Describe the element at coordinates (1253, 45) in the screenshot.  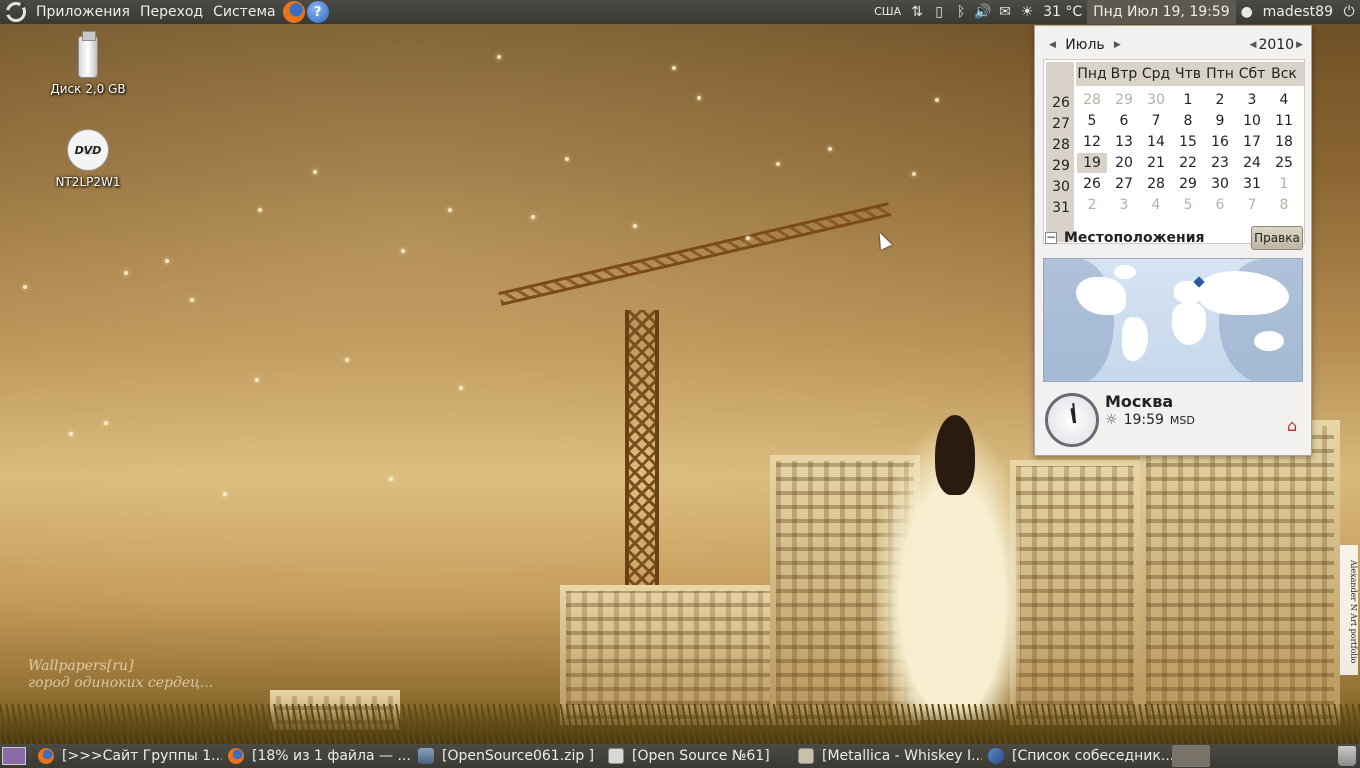
I see `prev-year-arrow-icon: ◀` at that location.